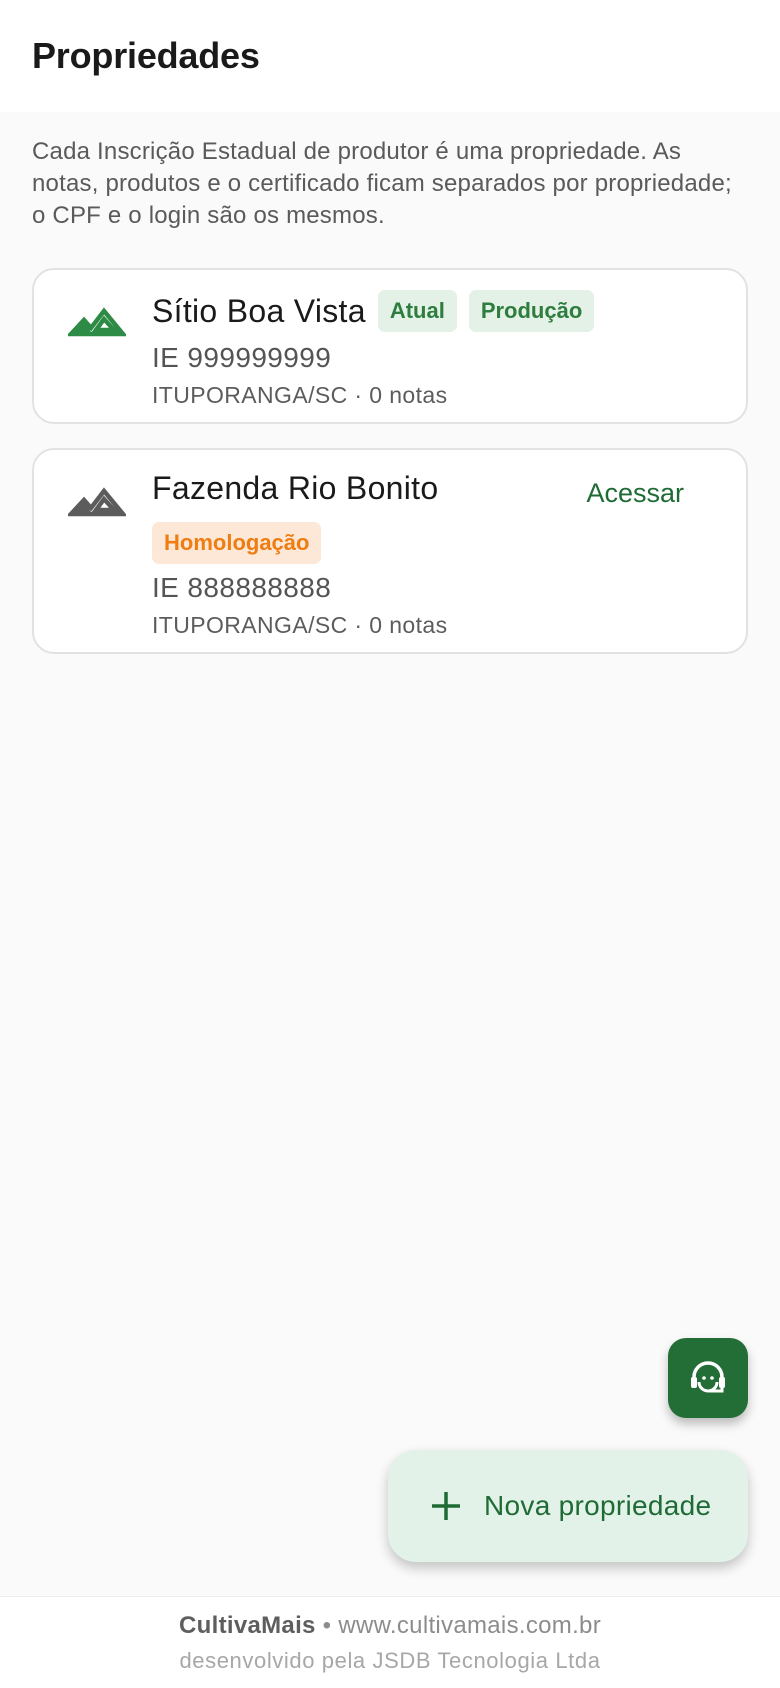  What do you see at coordinates (259, 310) in the screenshot?
I see `property-name: Sítio Boa Vista` at bounding box center [259, 310].